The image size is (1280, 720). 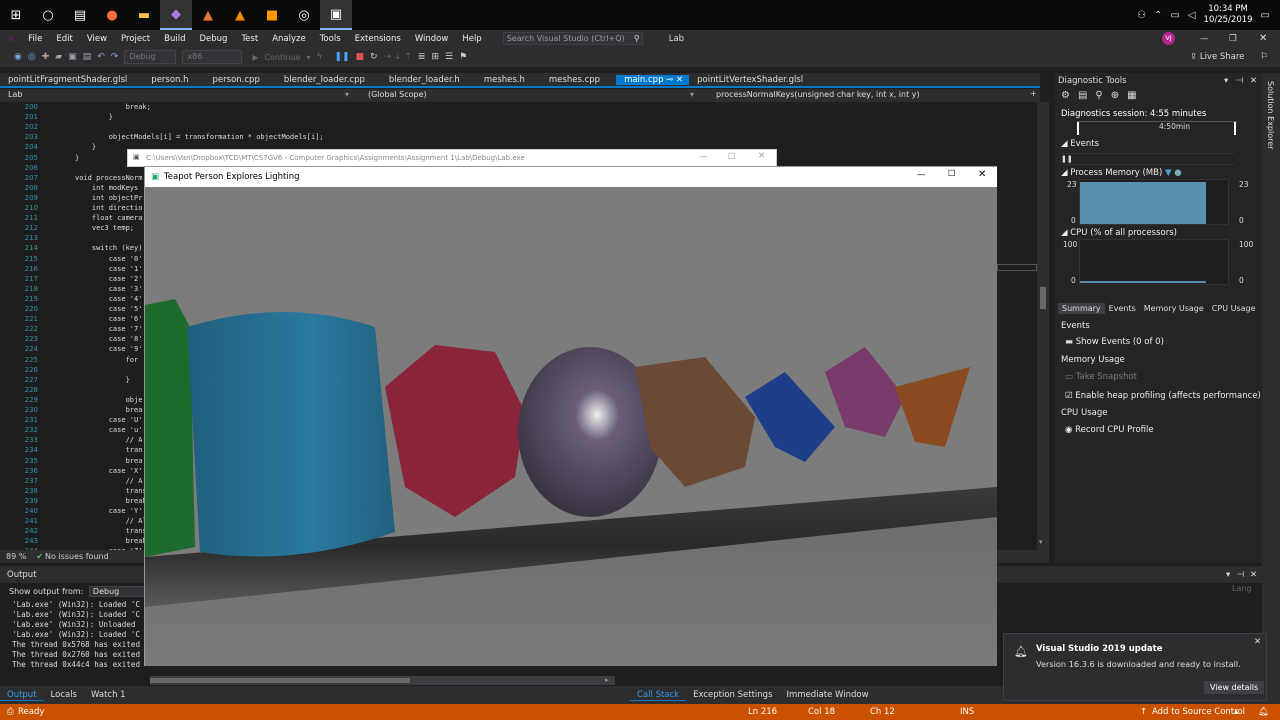 I want to click on tab-close-icon: ⊸ ✕, so click(x=673, y=80).